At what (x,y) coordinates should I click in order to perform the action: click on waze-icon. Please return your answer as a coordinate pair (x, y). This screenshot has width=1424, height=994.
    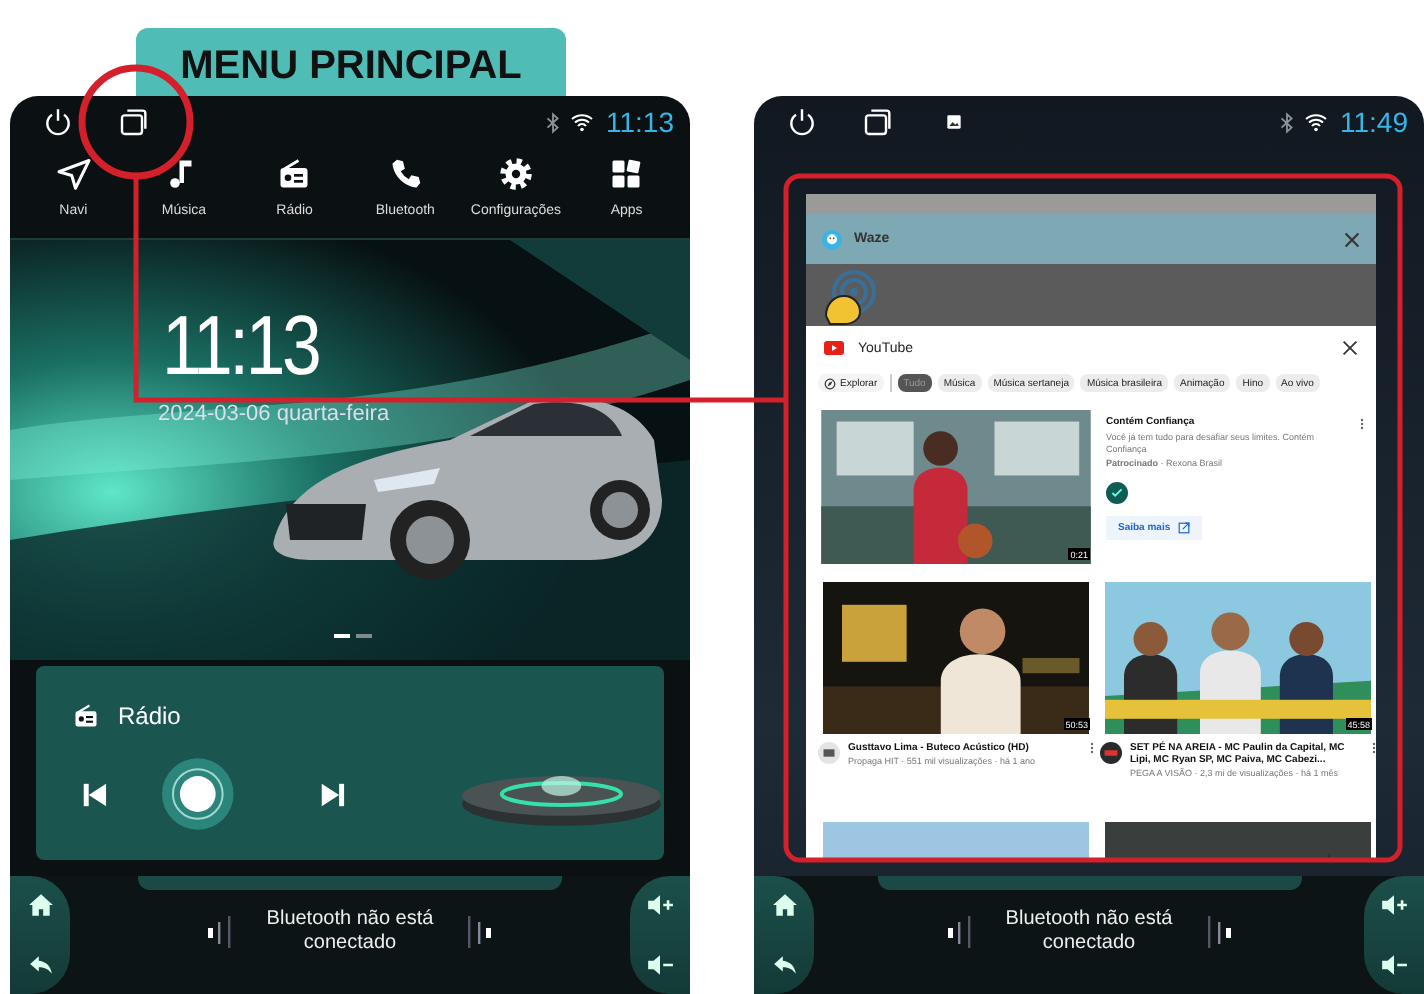
    Looking at the image, I should click on (832, 239).